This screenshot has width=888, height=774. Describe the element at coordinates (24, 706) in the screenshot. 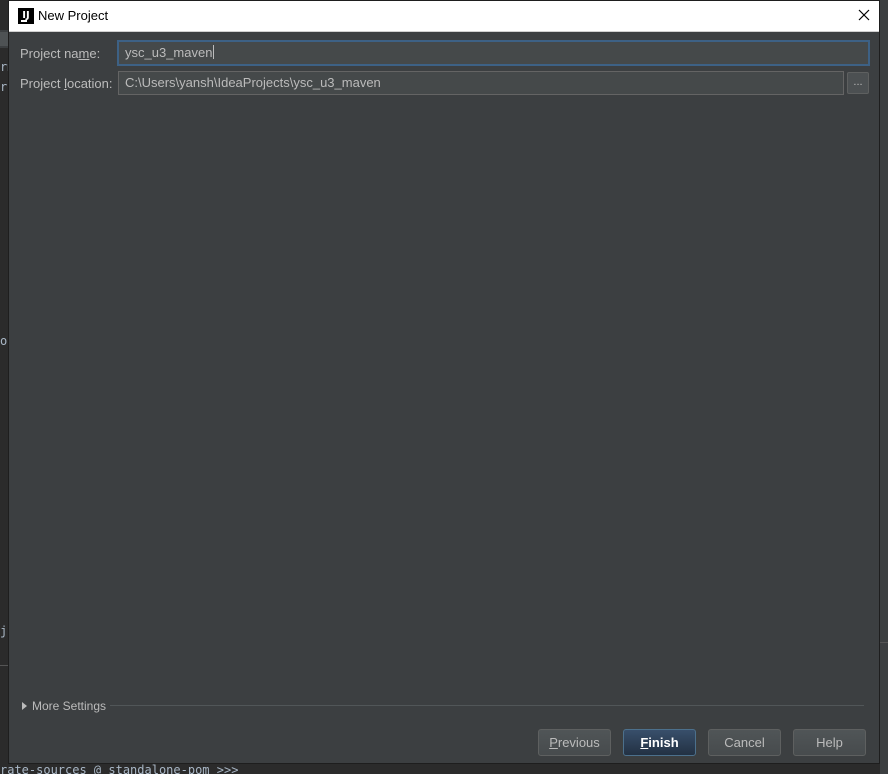

I see `expand-triangle-icon` at that location.